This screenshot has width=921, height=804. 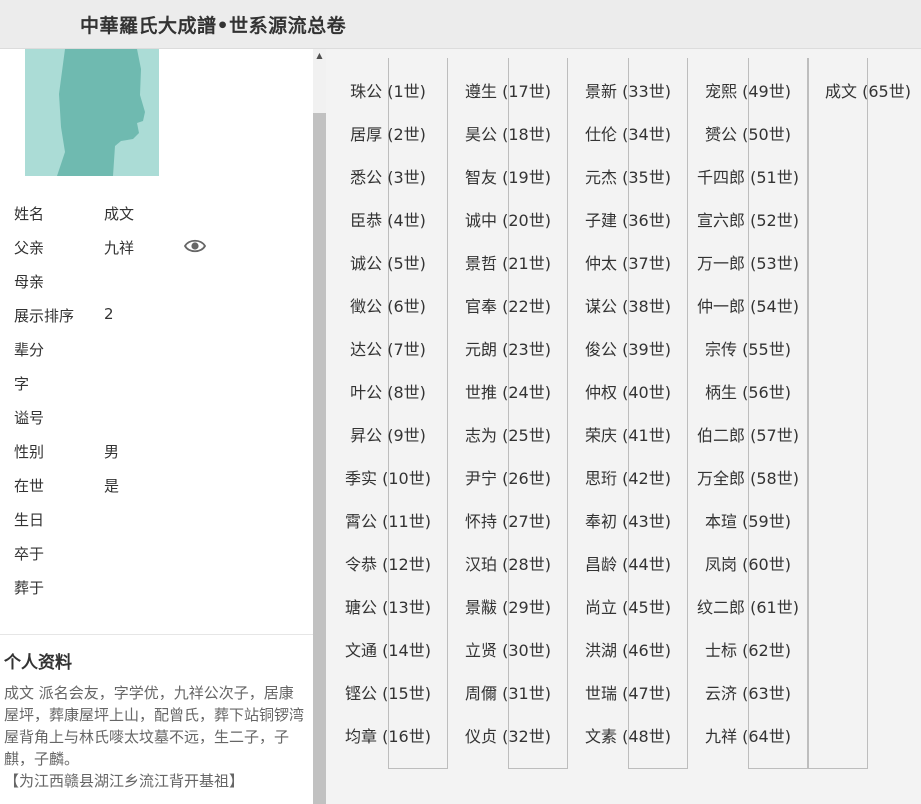 I want to click on lineage-member: 千四郎 (51世), so click(x=748, y=177).